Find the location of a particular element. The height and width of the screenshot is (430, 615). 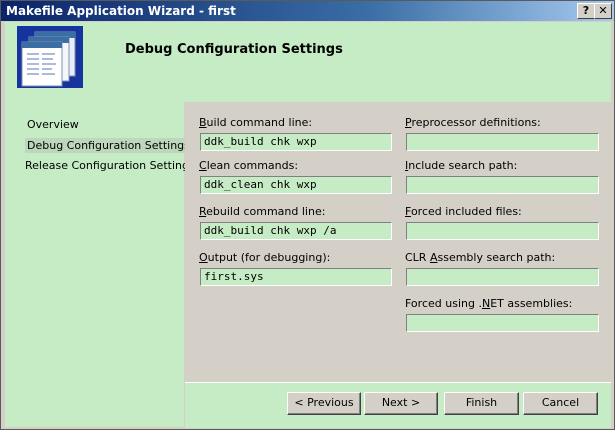

clr-assembly-search-path-field is located at coordinates (502, 277).